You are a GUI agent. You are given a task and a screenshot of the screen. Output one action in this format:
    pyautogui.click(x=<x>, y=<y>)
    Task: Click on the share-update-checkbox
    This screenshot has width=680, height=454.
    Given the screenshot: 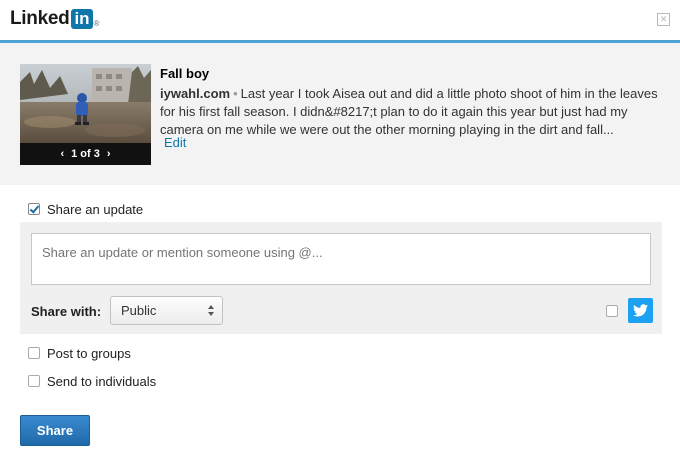 What is the action you would take?
    pyautogui.click(x=34, y=209)
    